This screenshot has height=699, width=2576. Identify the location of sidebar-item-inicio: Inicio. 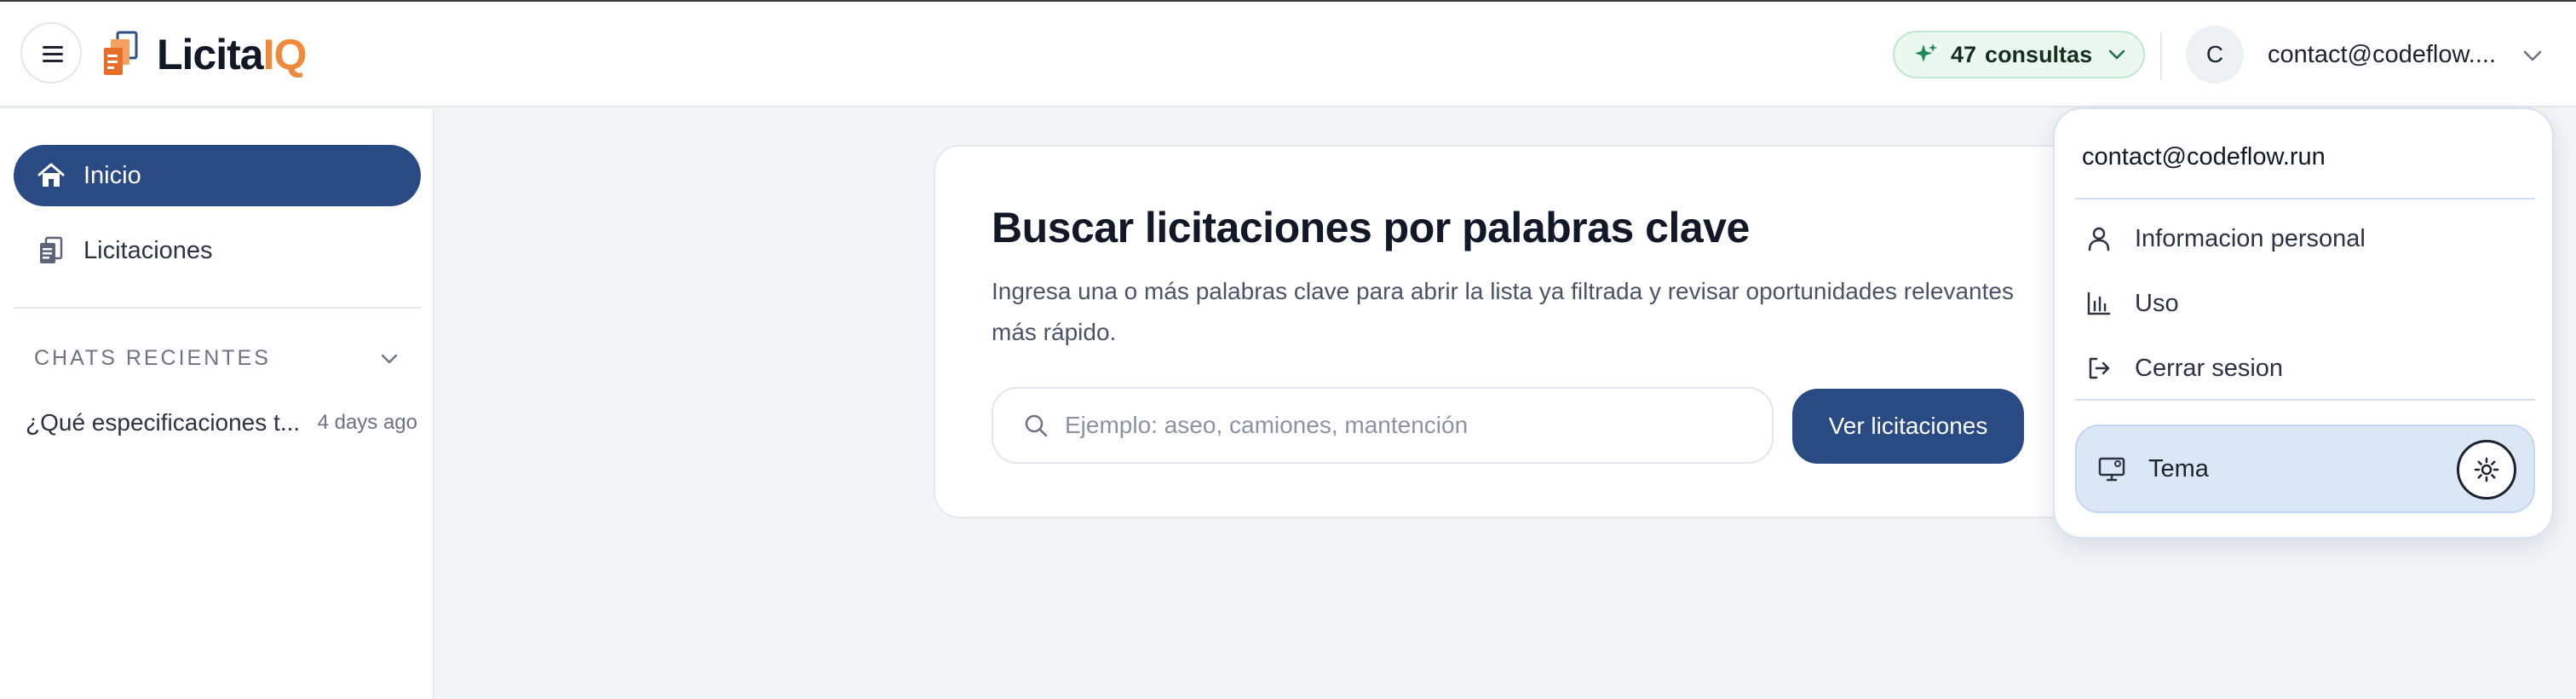
(217, 175).